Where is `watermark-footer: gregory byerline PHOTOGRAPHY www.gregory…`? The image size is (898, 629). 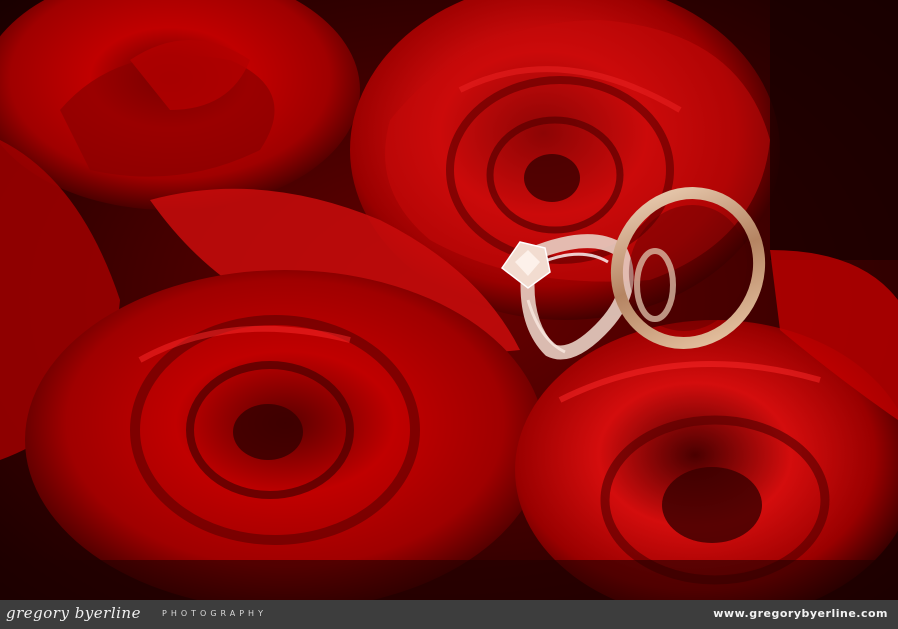 watermark-footer: gregory byerline PHOTOGRAPHY www.gregory… is located at coordinates (449, 614).